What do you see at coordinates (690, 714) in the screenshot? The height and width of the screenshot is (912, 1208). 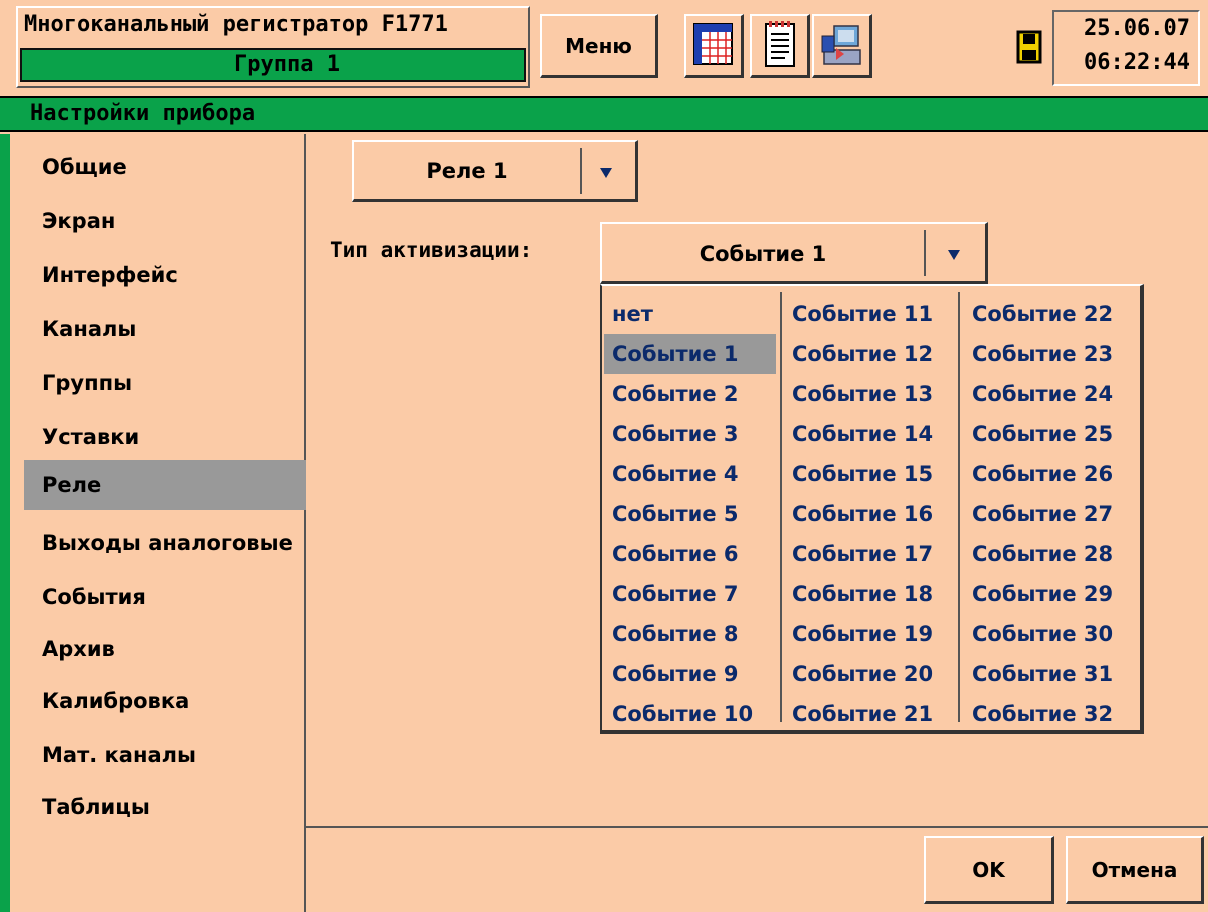 I see `list-item: Событие 10` at bounding box center [690, 714].